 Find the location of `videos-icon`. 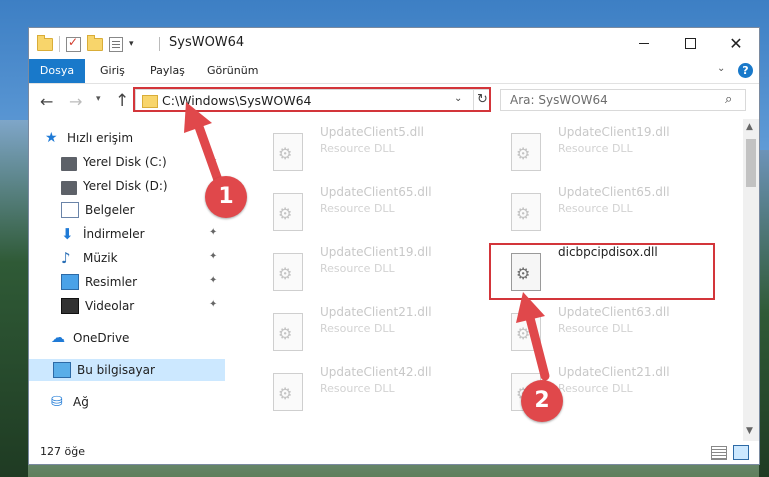

videos-icon is located at coordinates (70, 306).